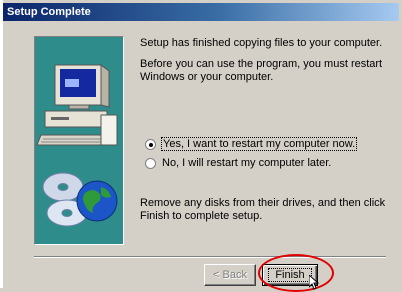  I want to click on restart-later-option: No, I will restart my computer later., so click(238, 163).